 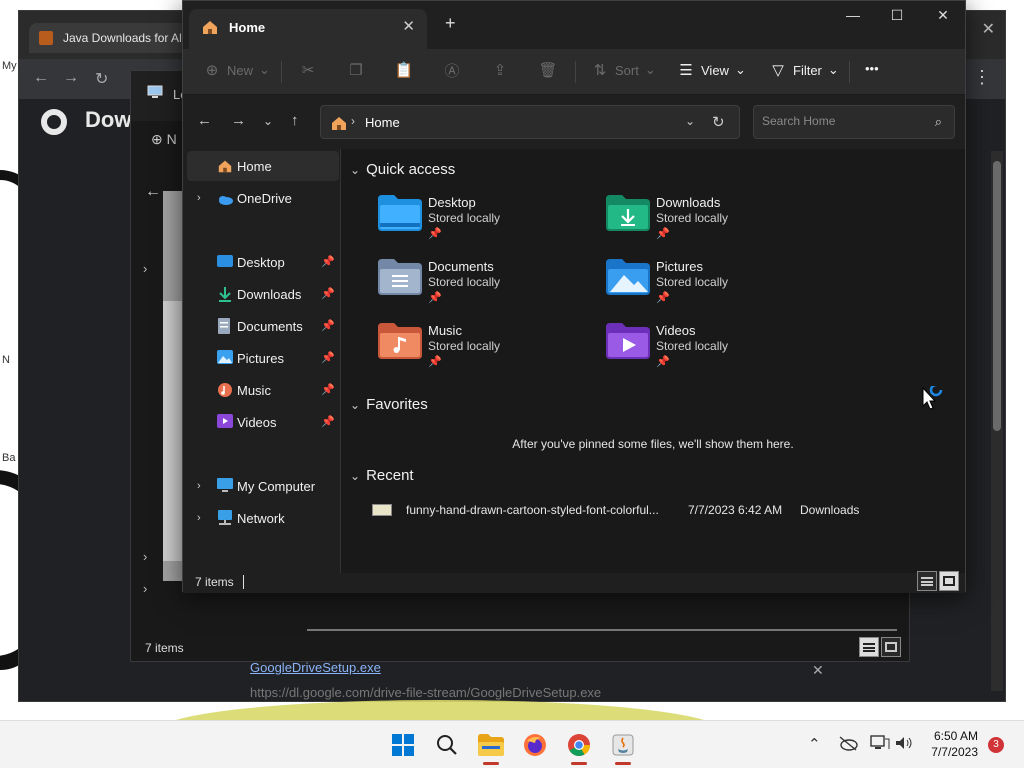 What do you see at coordinates (623, 70) in the screenshot?
I see `sort-button: ⇅ Sort ⌄` at bounding box center [623, 70].